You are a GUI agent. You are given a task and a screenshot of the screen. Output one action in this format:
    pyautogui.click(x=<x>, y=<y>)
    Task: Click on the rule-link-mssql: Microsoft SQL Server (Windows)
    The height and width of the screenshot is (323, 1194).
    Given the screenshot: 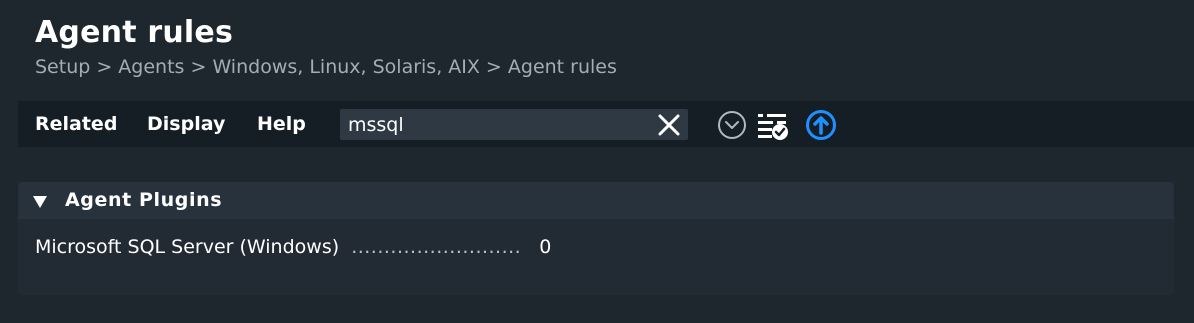 What is the action you would take?
    pyautogui.click(x=187, y=247)
    